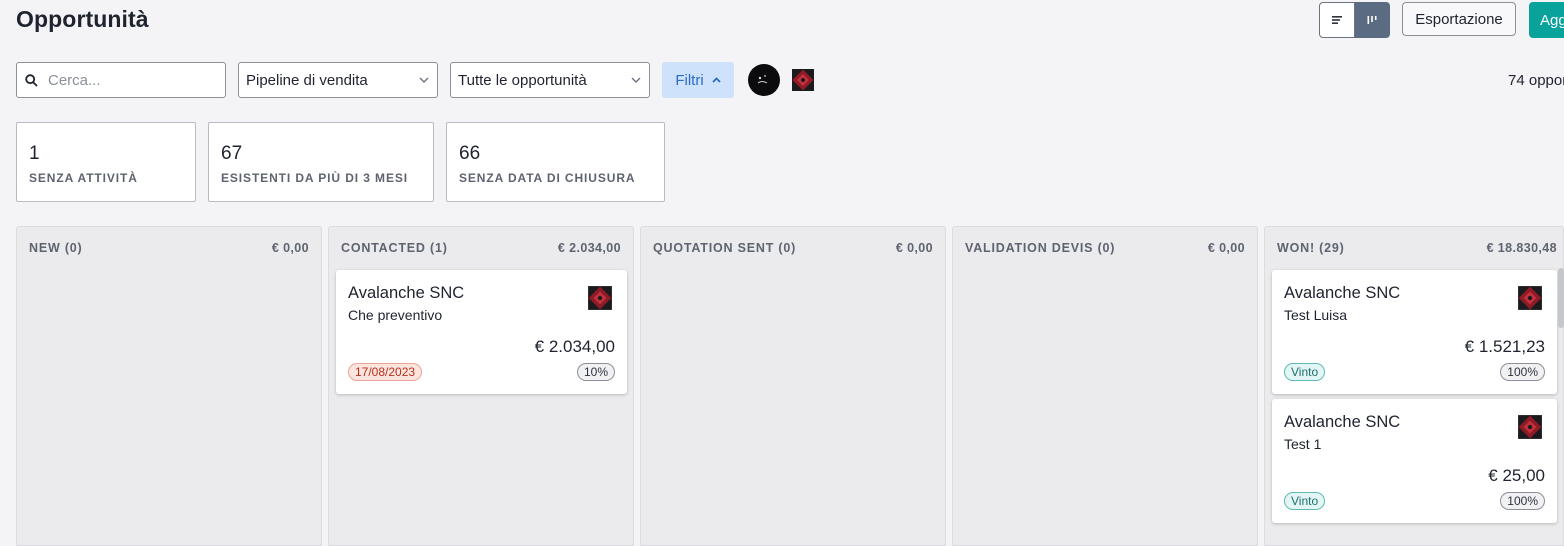  I want to click on opportunity-filter-select: Tutte le opportunità, so click(550, 80).